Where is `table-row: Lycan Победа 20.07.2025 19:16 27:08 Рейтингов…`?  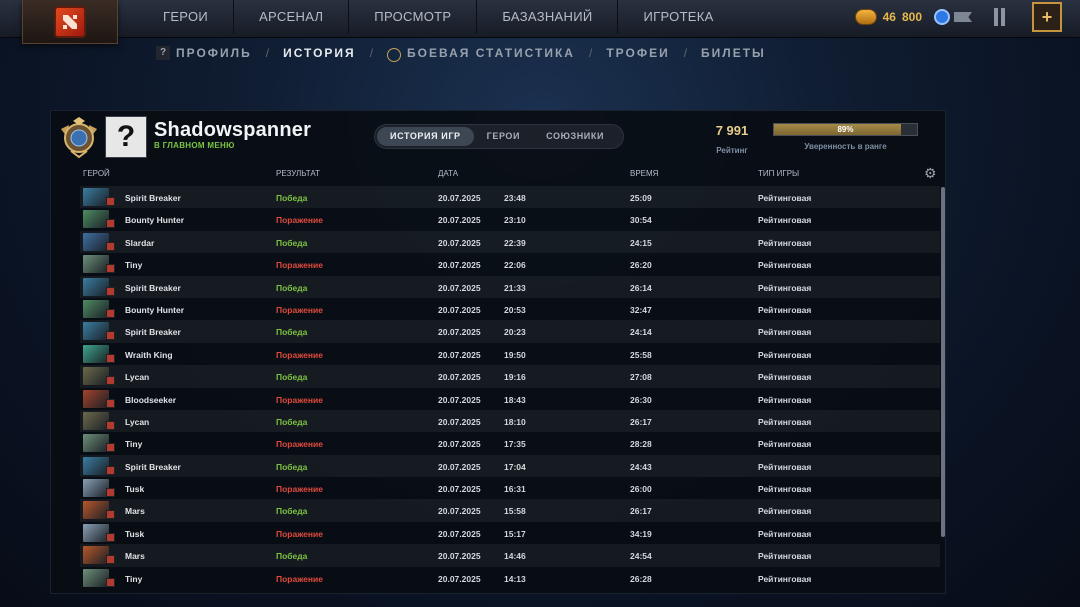
table-row: Lycan Победа 20.07.2025 19:16 27:08 Рейтингов… is located at coordinates (510, 376).